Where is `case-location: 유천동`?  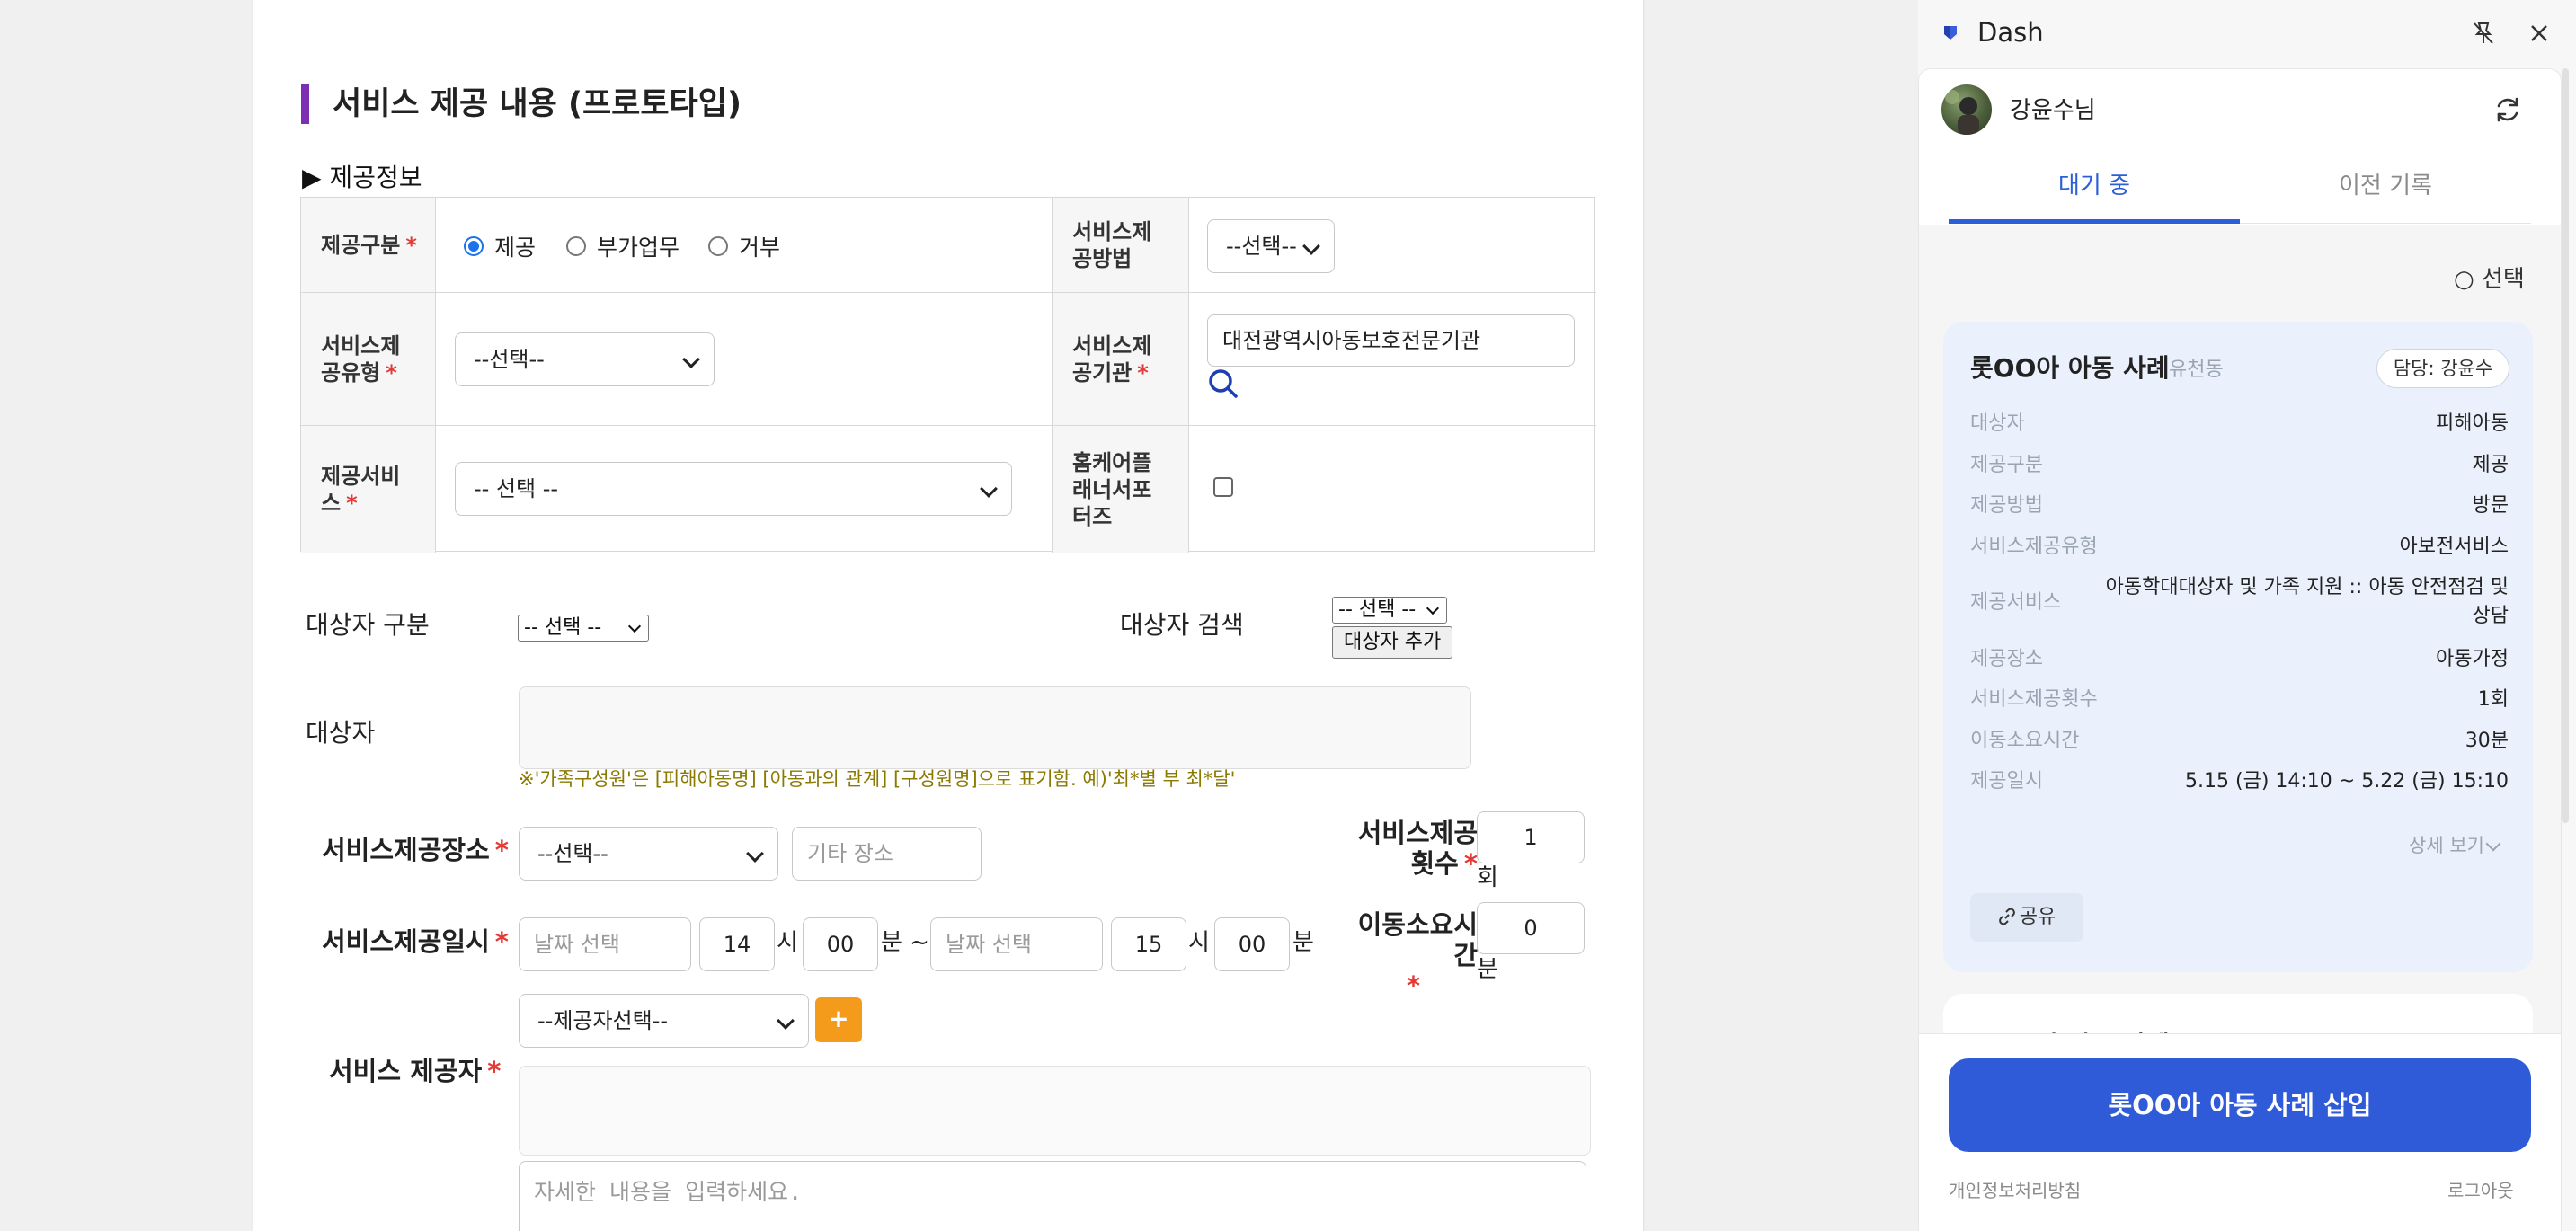
case-location: 유천동 is located at coordinates (2196, 370).